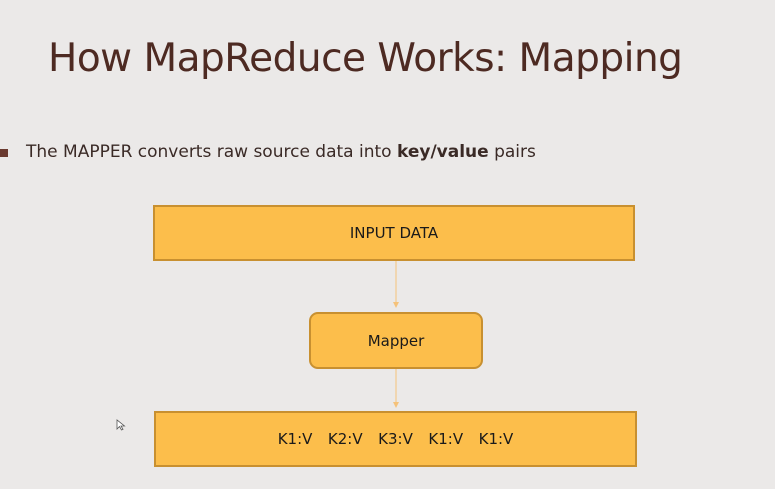 The image size is (775, 489). Describe the element at coordinates (211, 152) in the screenshot. I see `bullet-text-prefix: The MAPPER converts raw source data into` at that location.